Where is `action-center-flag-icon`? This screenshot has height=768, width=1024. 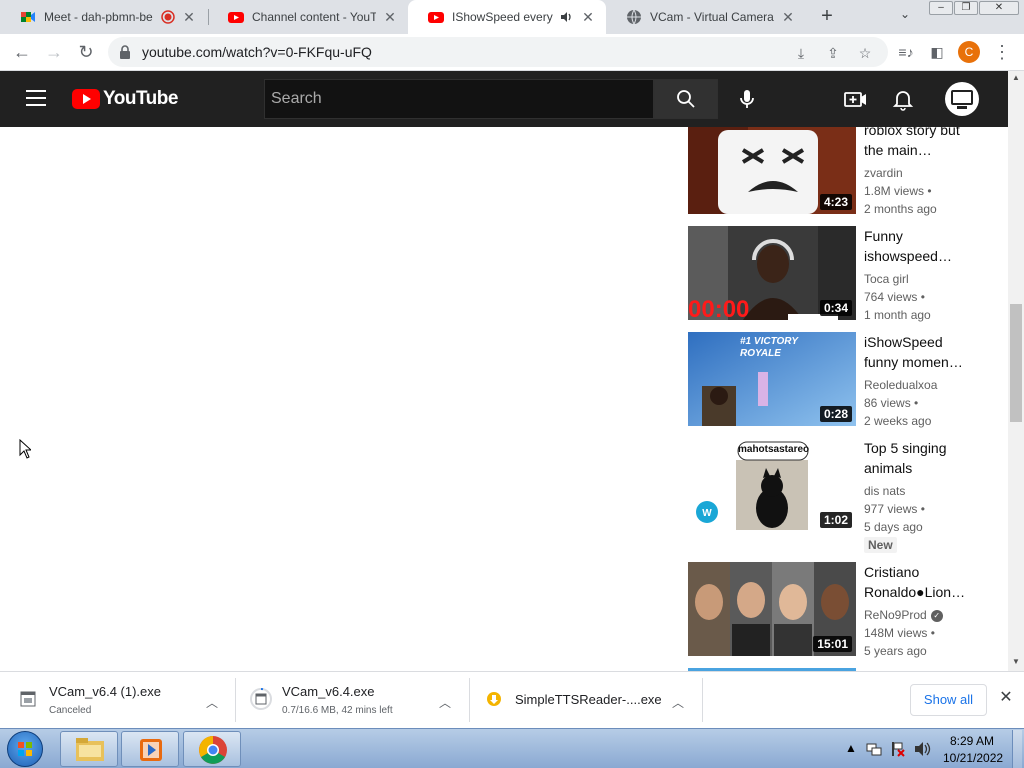
action-center-flag-icon is located at coordinates (898, 749).